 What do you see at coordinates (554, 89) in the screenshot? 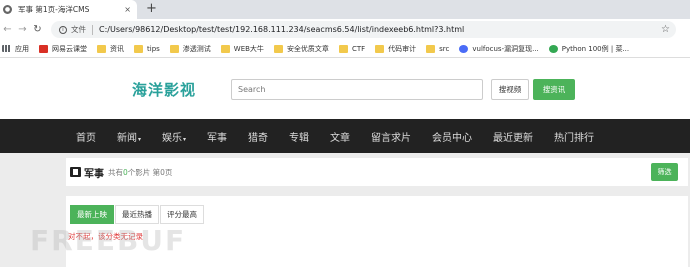
I see `search-news-button: 搜资讯` at bounding box center [554, 89].